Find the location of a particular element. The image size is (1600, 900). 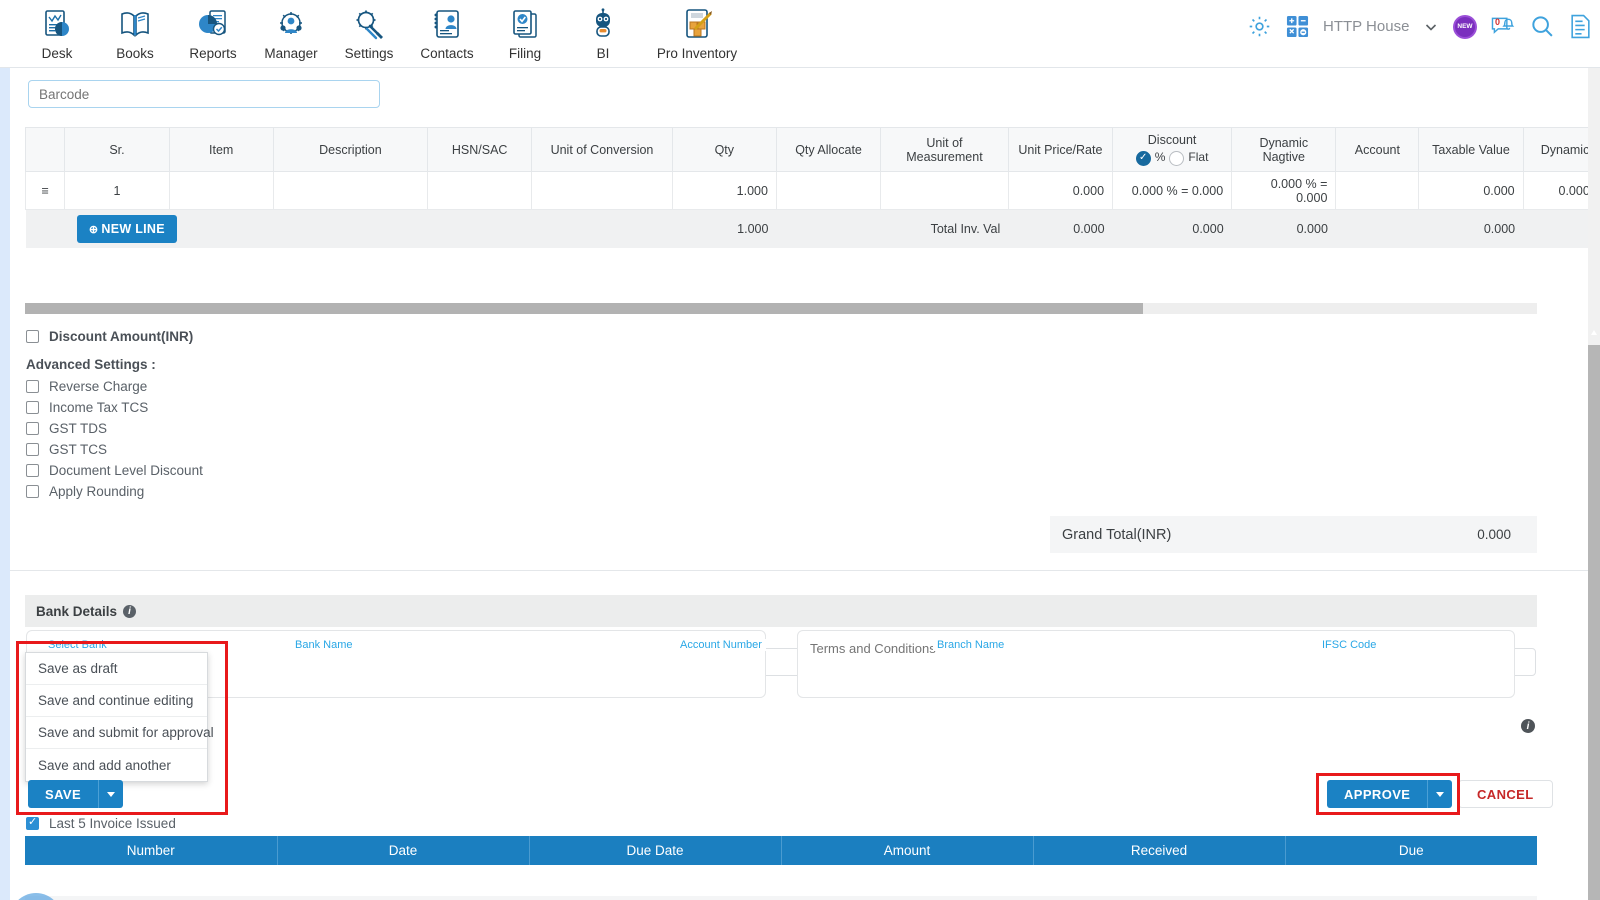

discount-amount-label: Discount Amount(INR) is located at coordinates (121, 336).